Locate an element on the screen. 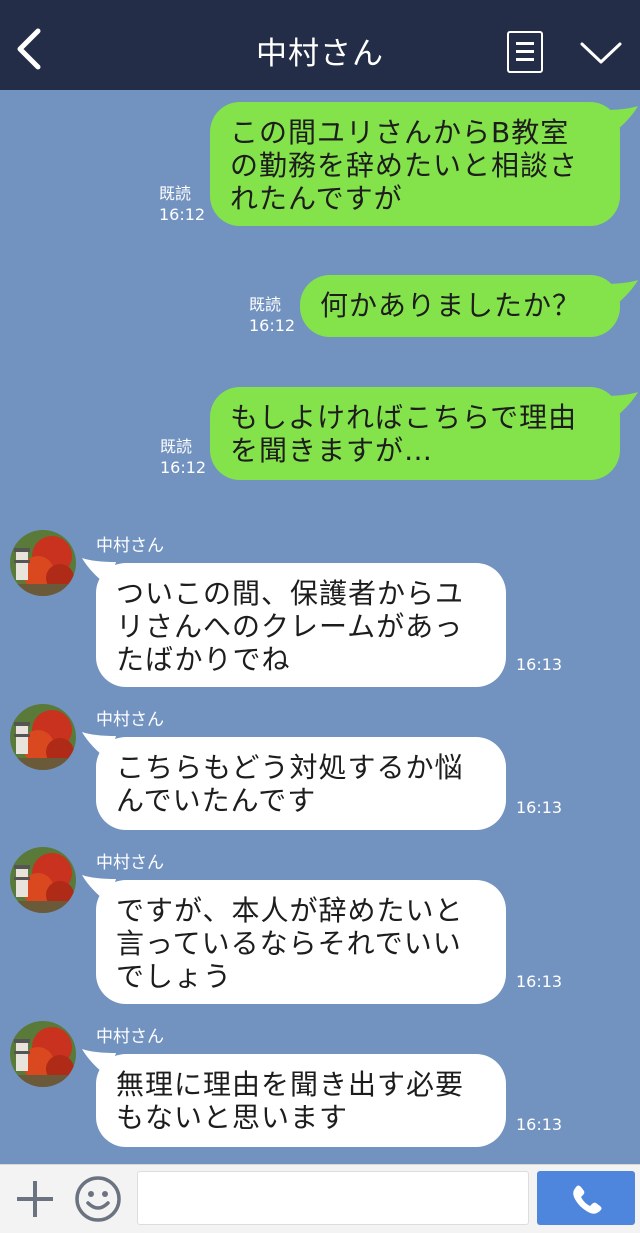 This screenshot has width=640, height=1233. phone-icon is located at coordinates (587, 1199).